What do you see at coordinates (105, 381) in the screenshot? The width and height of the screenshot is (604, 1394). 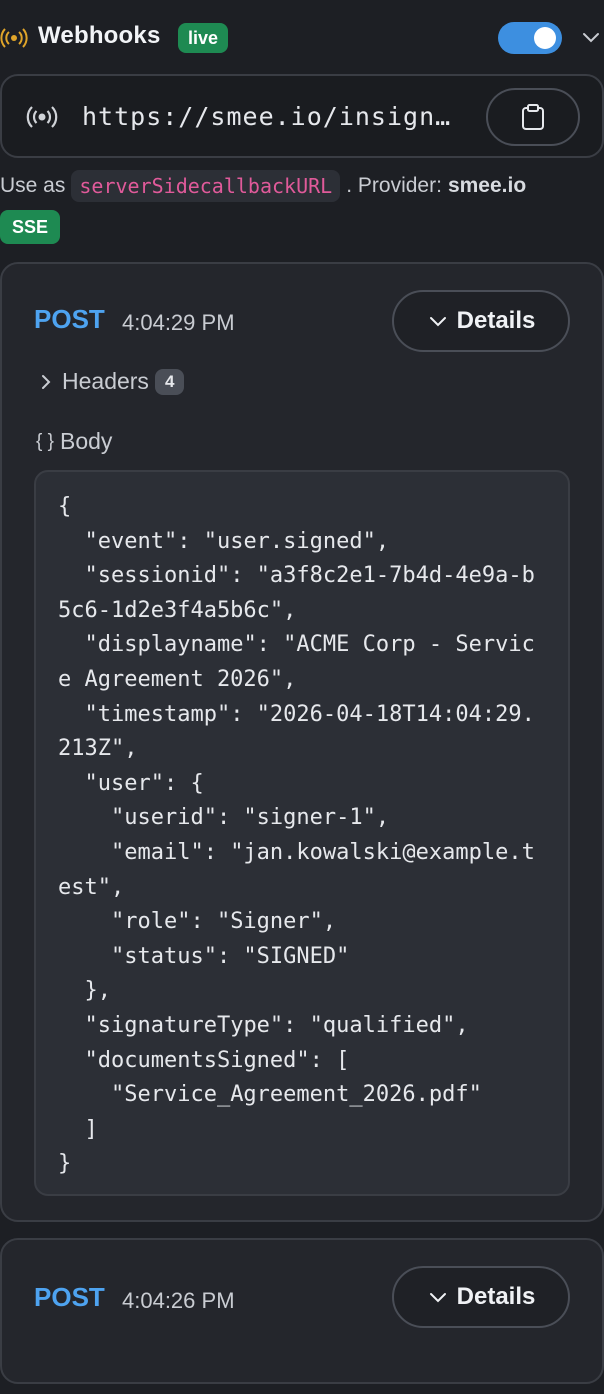 I see `headers-label: Headers` at bounding box center [105, 381].